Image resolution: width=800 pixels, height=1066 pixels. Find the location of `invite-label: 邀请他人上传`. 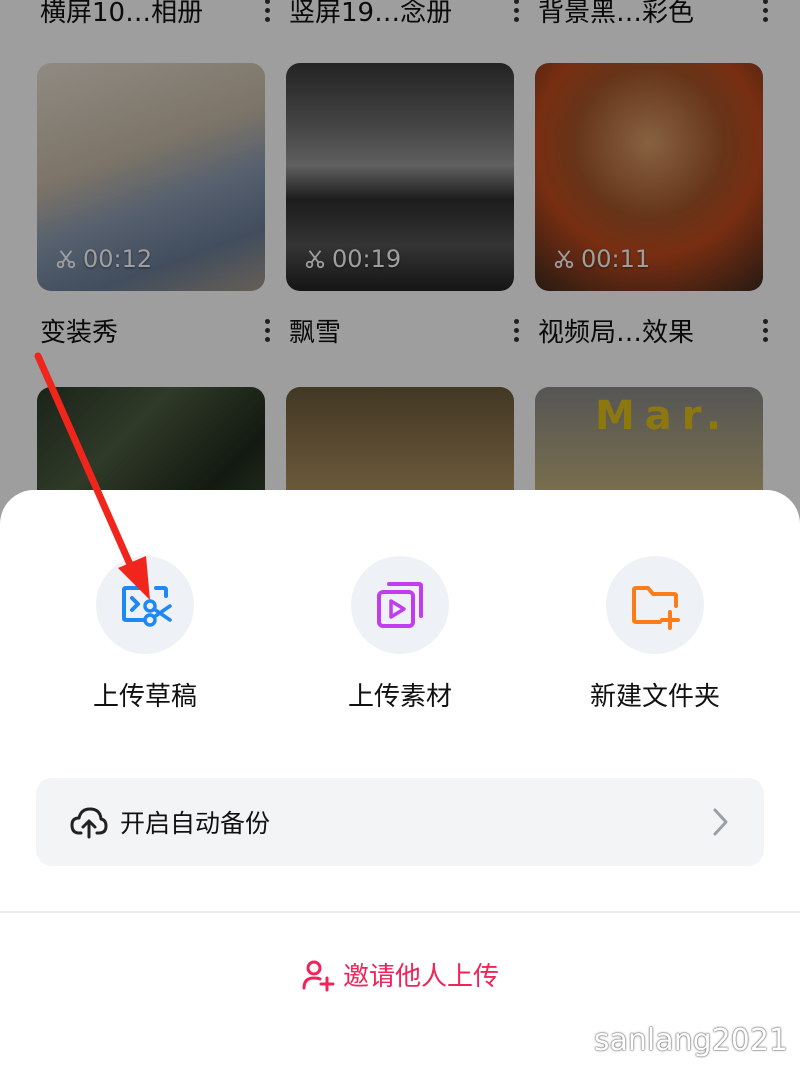

invite-label: 邀请他人上传 is located at coordinates (420, 977).